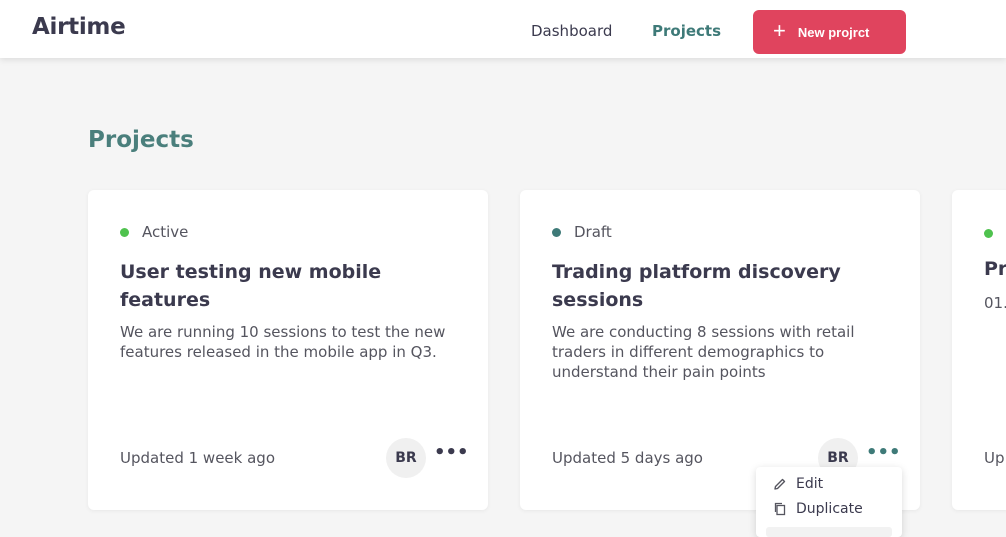  Describe the element at coordinates (779, 30) in the screenshot. I see `plus-icon: +` at that location.